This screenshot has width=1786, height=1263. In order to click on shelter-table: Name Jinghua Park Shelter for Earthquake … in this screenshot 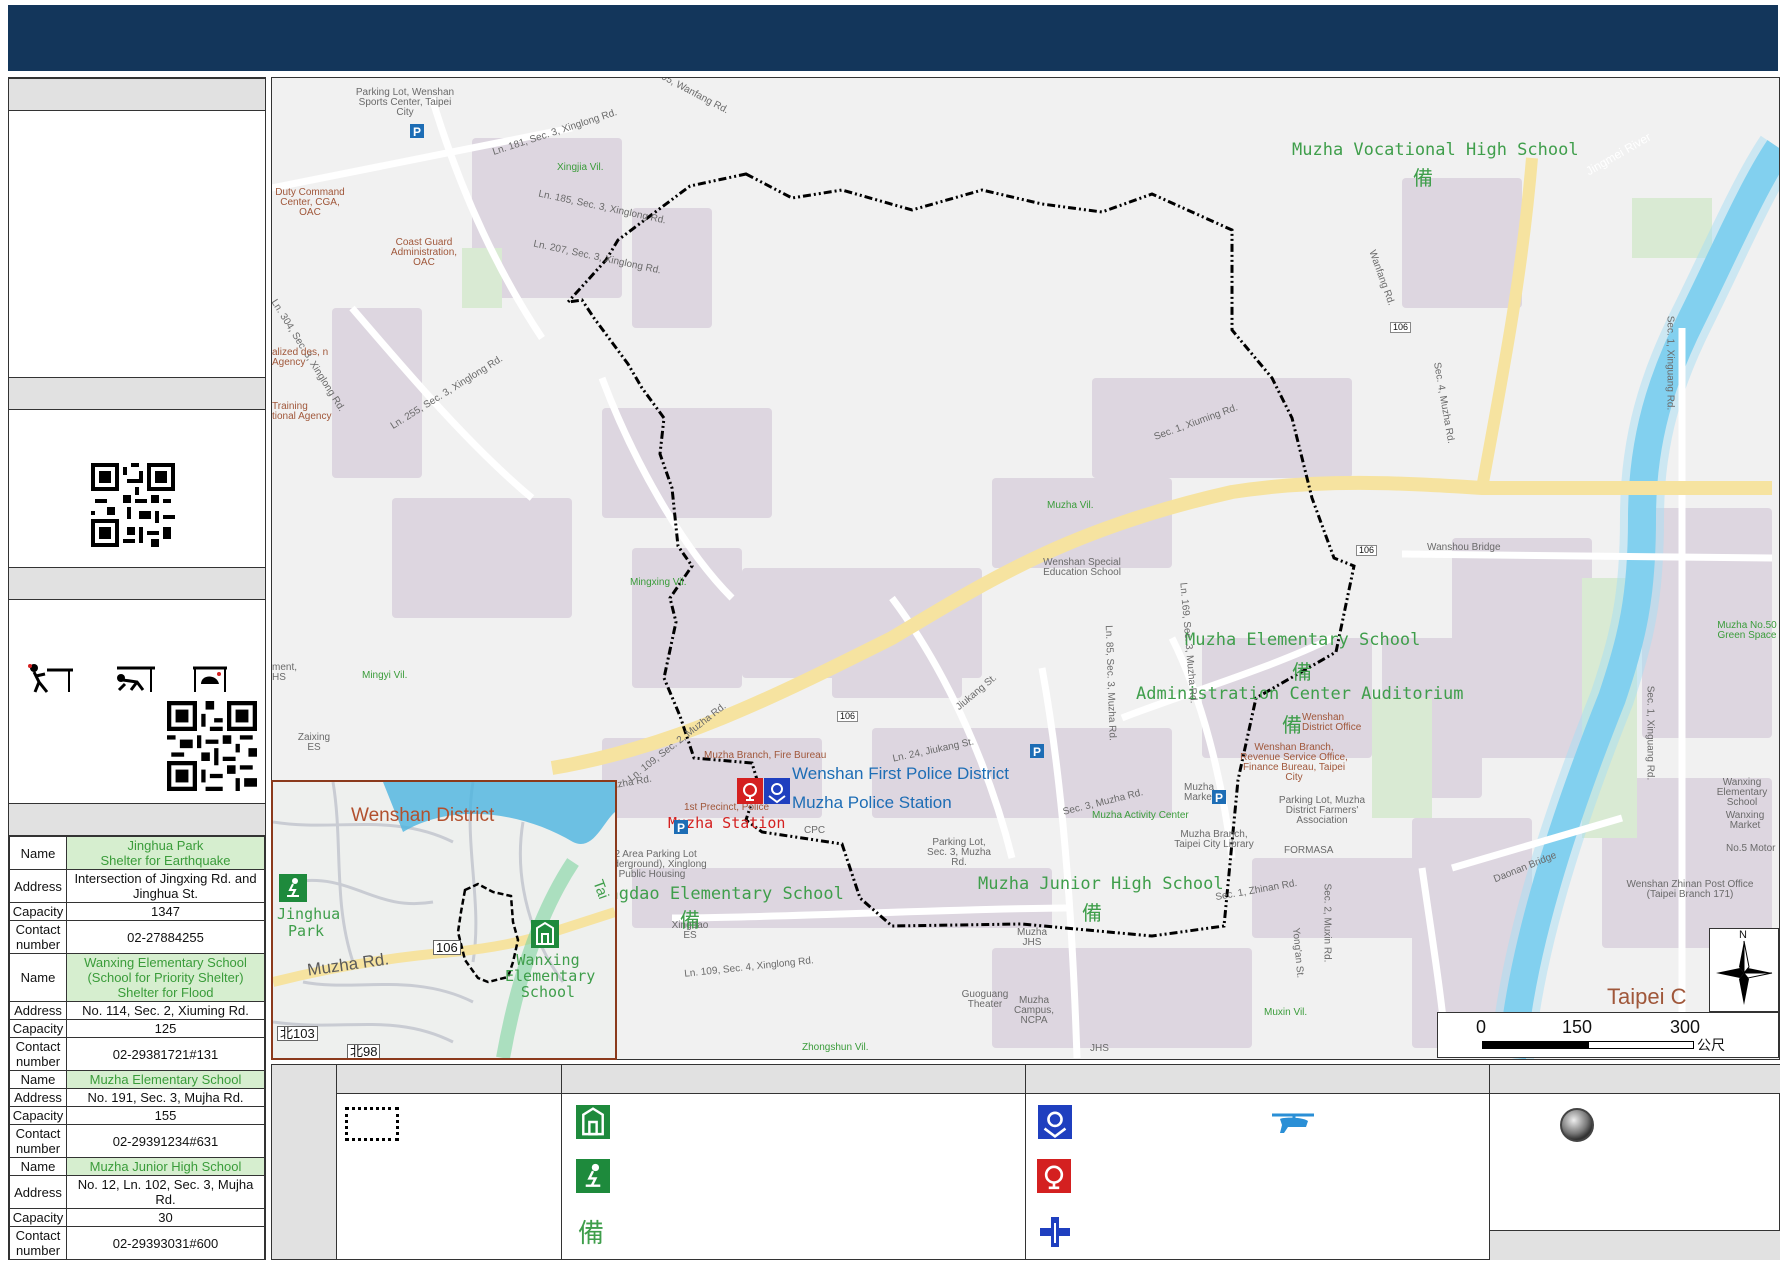, I will do `click(137, 1048)`.